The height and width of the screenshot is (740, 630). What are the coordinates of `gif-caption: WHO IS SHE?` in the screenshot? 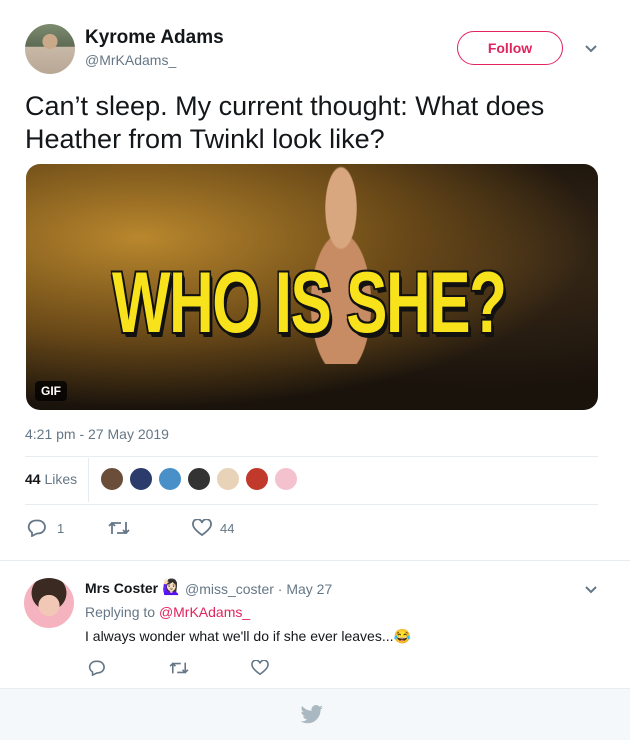 It's located at (309, 303).